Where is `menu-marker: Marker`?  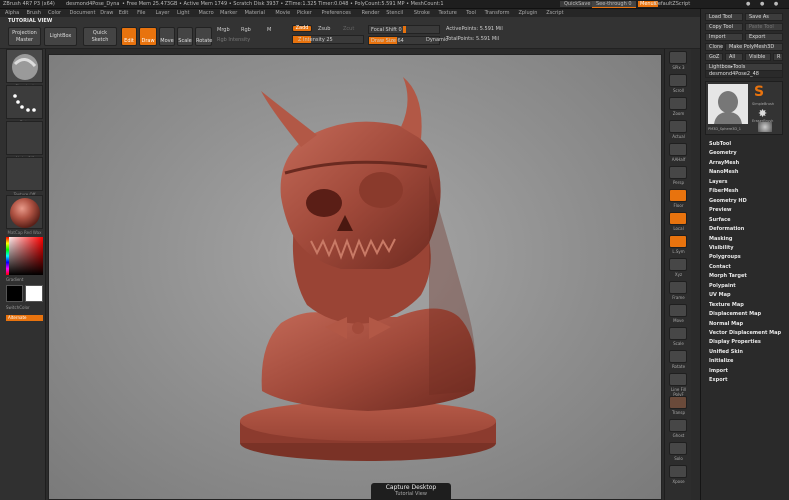
menu-marker: Marker is located at coordinates (228, 13).